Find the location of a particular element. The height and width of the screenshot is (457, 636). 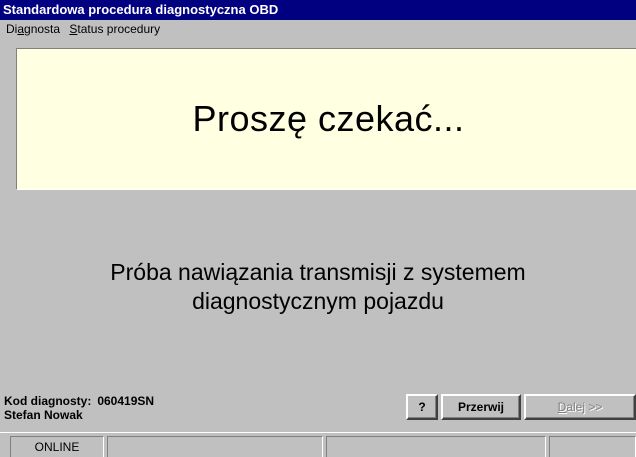

next-button: Dalej >> is located at coordinates (580, 407).